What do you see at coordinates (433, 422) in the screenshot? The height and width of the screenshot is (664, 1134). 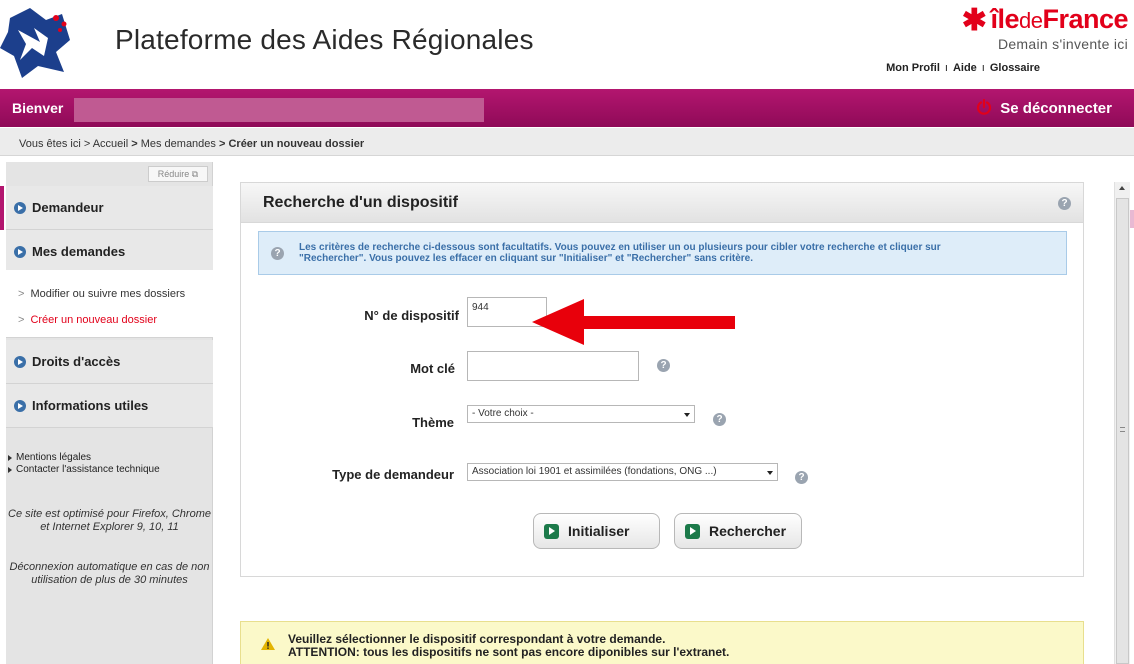 I see `theme-label: Thème` at bounding box center [433, 422].